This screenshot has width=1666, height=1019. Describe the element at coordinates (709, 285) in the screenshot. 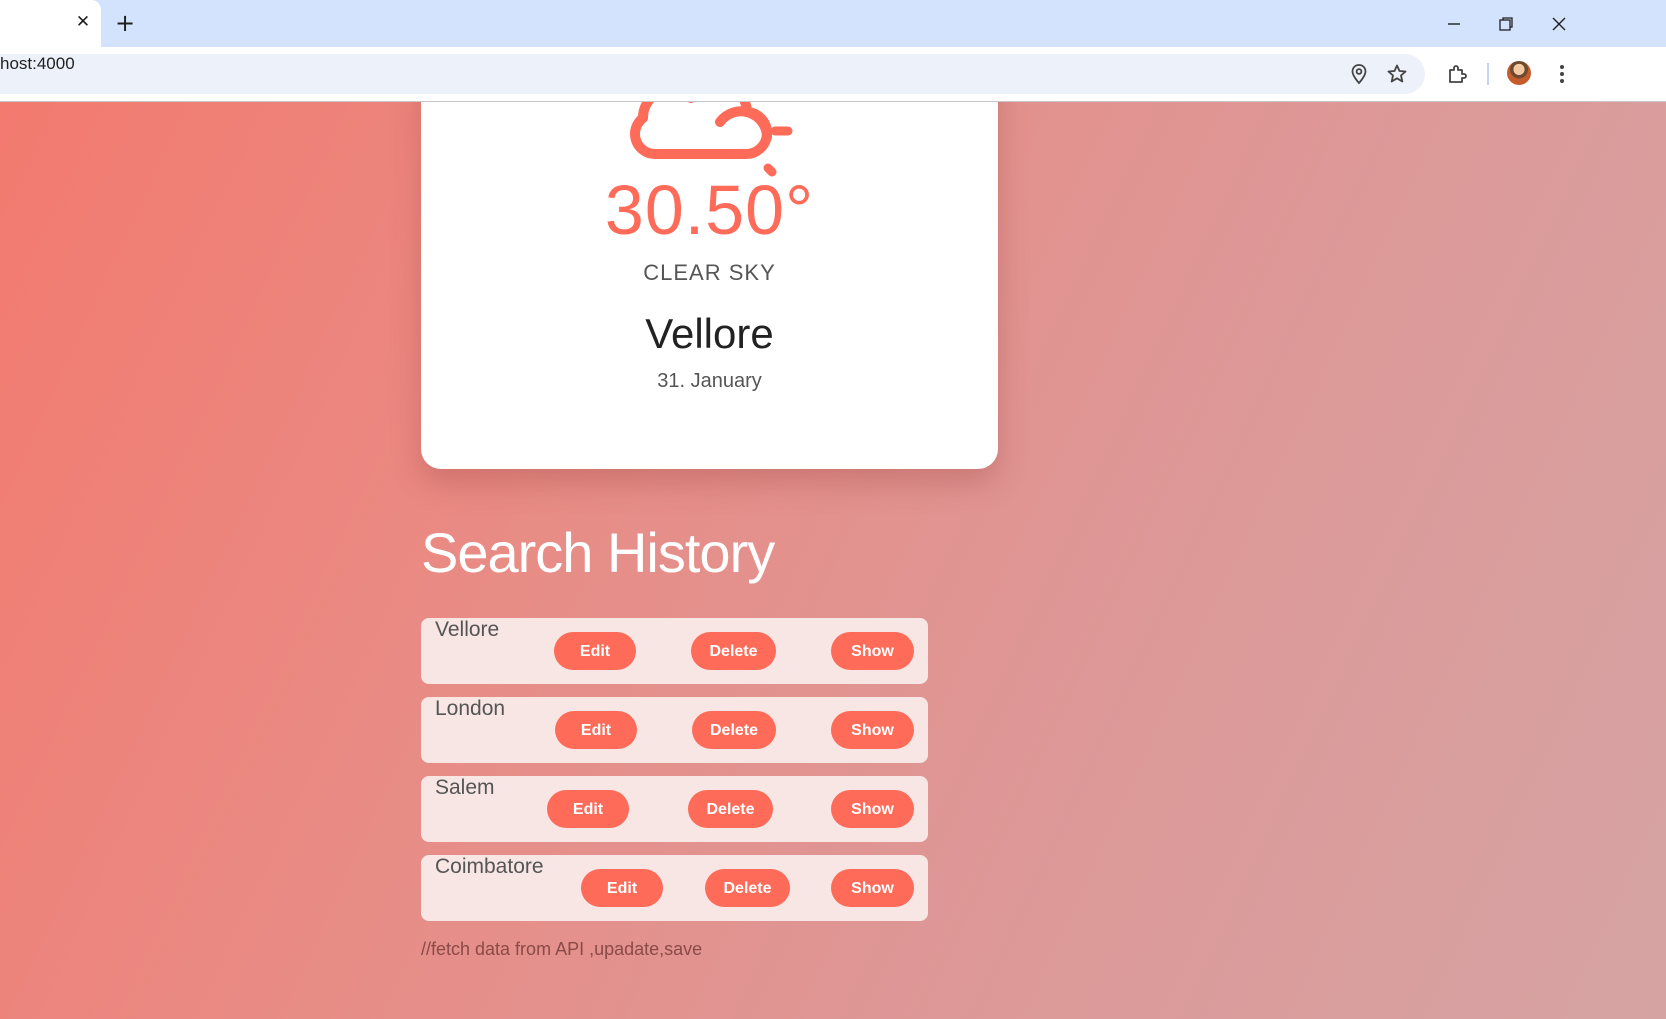

I see `weather-card: 30.50° CLEAR SKY Vellore 31. January` at that location.